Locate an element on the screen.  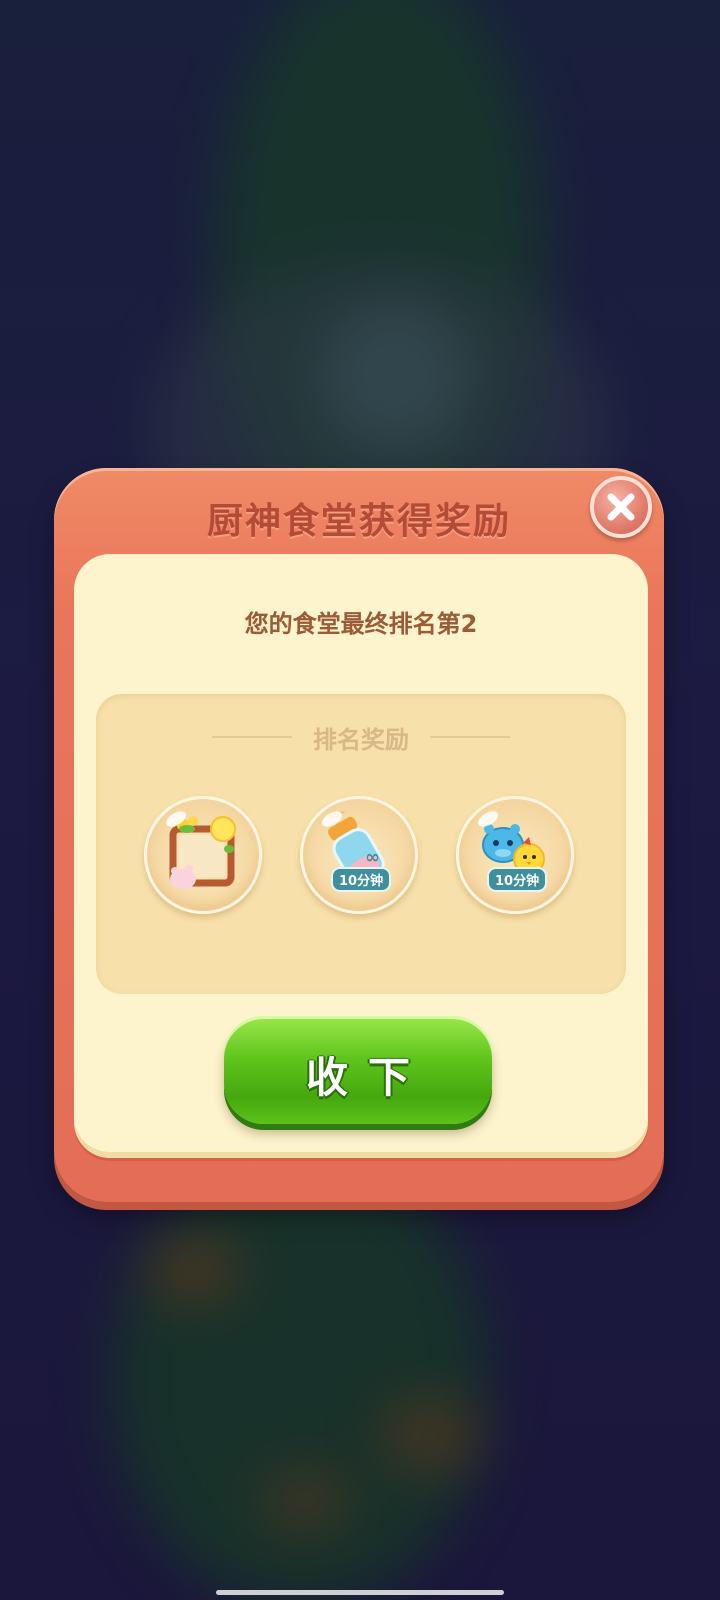
hippo-chick-booster-icon is located at coordinates (513, 849).